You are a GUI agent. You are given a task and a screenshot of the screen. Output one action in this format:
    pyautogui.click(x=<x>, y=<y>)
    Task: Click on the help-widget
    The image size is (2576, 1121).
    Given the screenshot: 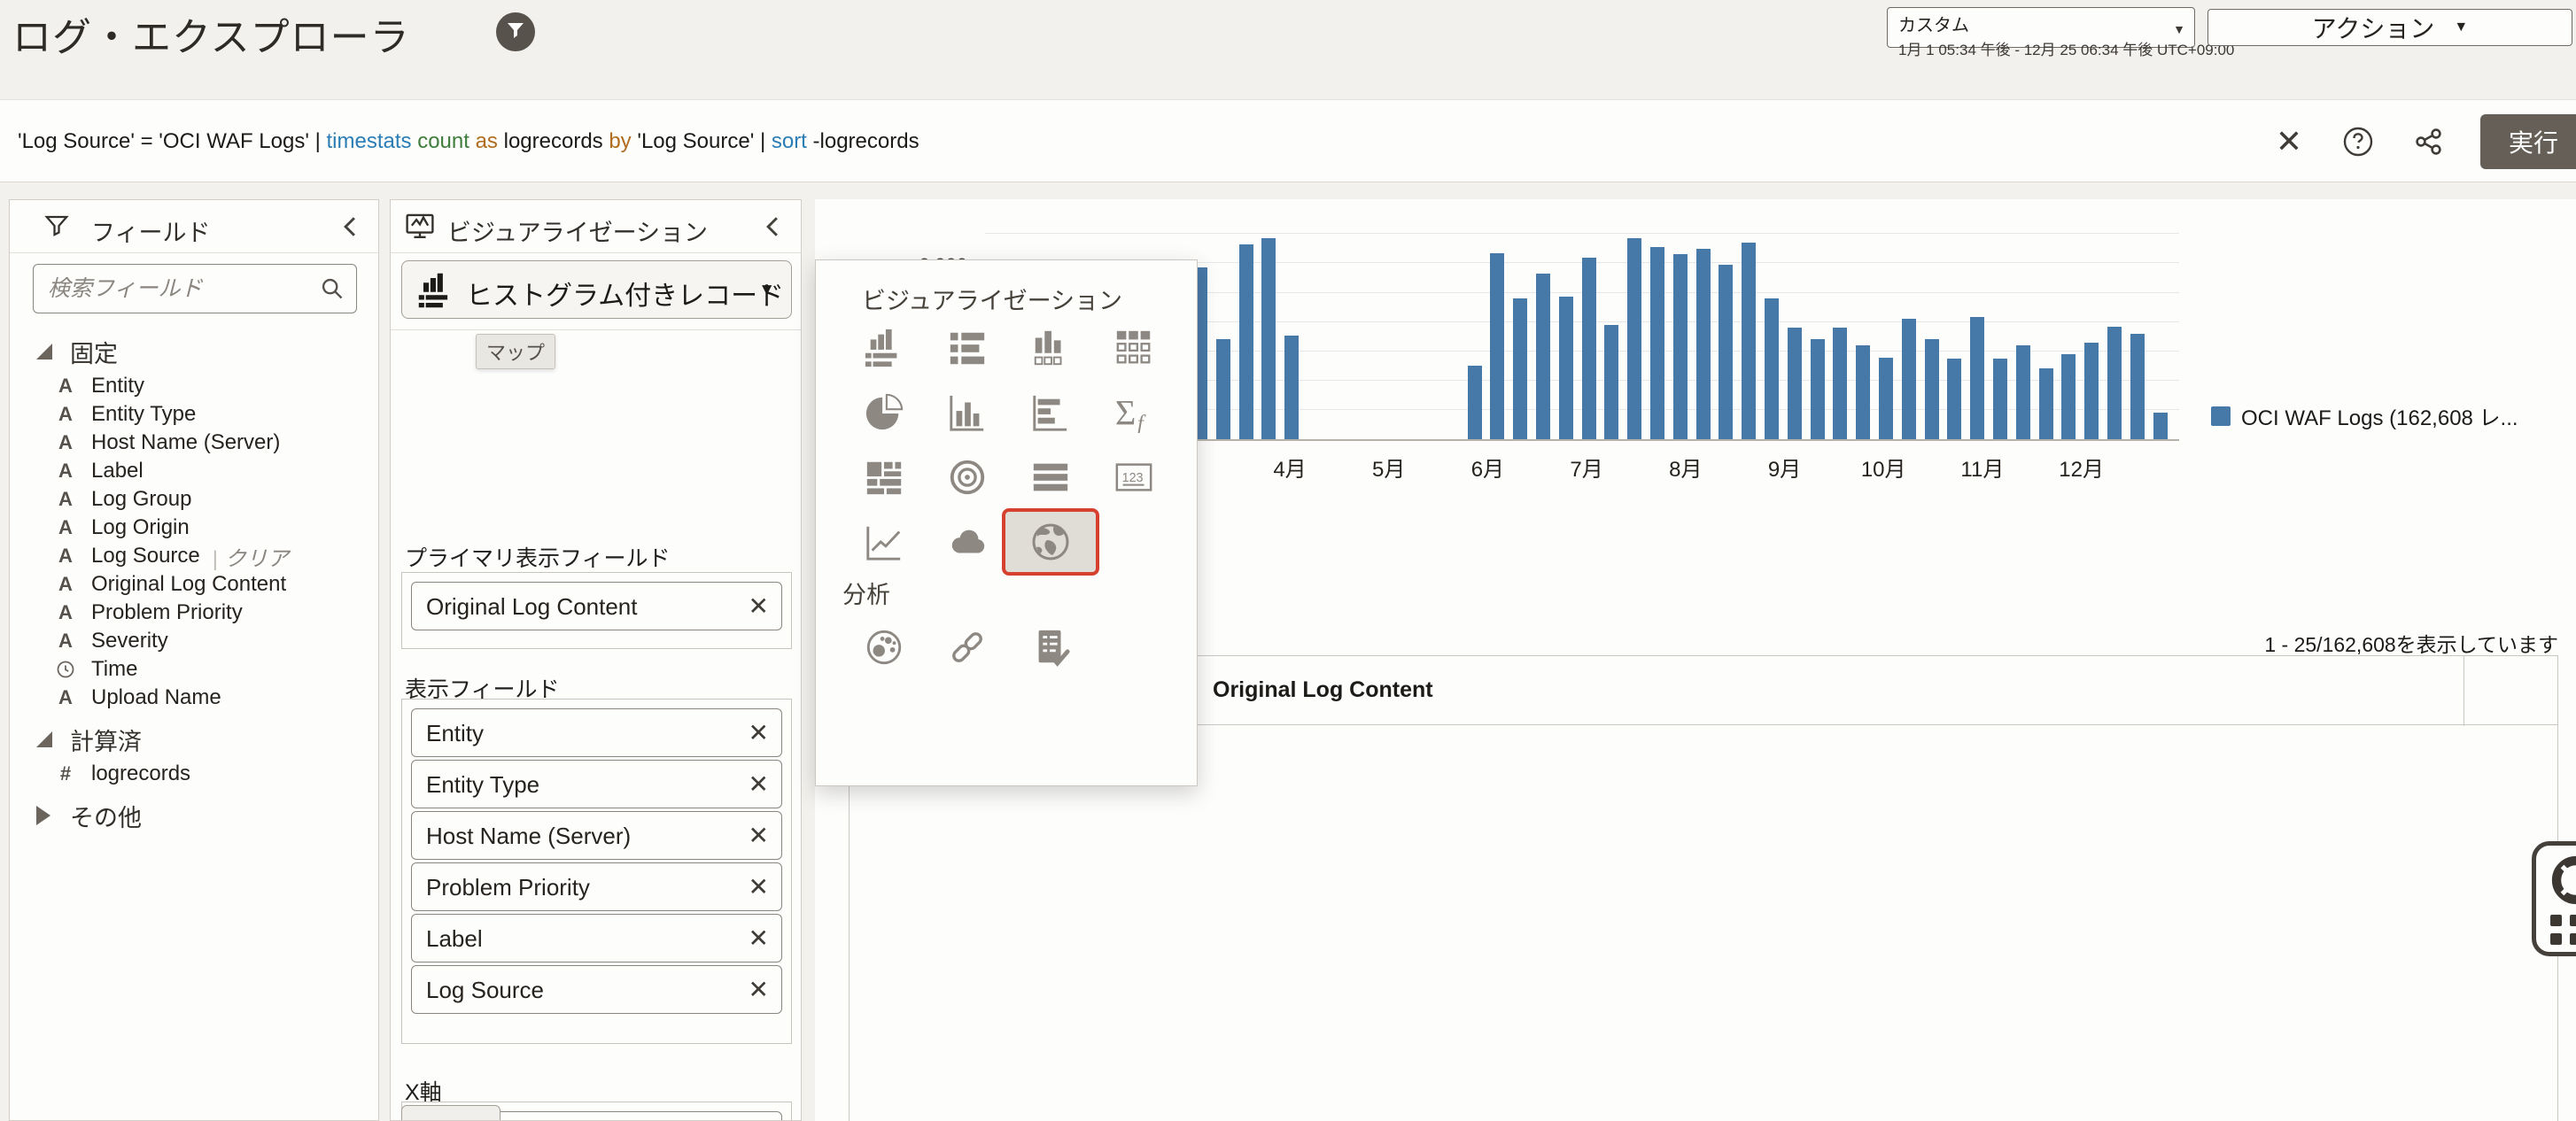 What is the action you would take?
    pyautogui.click(x=2554, y=898)
    